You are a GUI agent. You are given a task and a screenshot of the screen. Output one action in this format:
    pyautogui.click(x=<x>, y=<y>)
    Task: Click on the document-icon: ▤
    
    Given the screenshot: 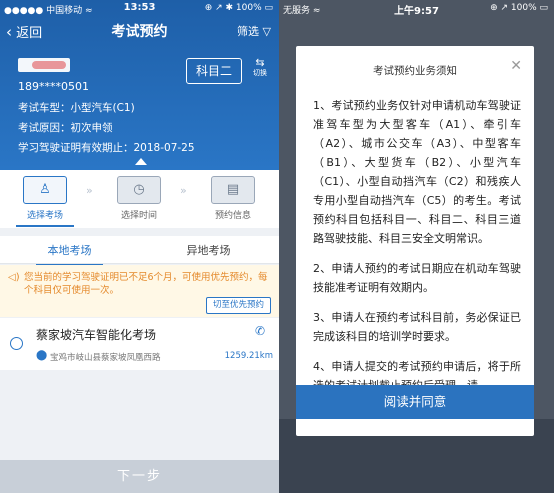 What is the action you would take?
    pyautogui.click(x=233, y=190)
    